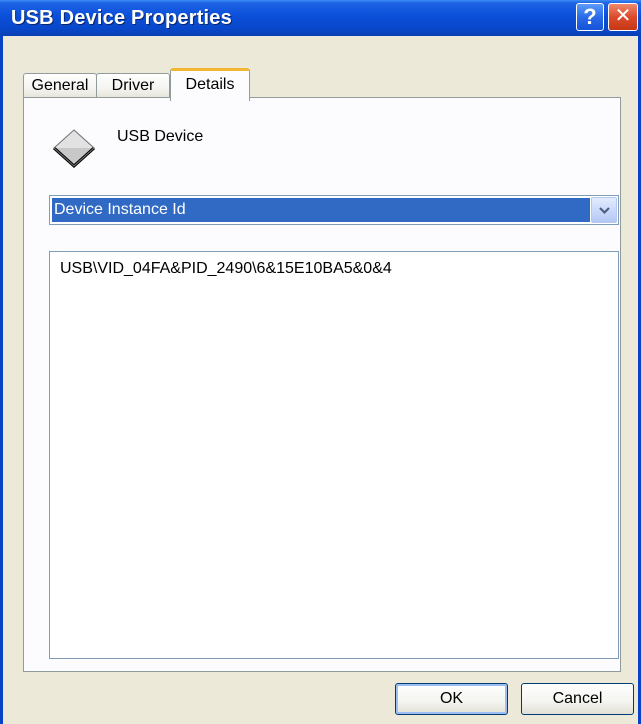 The width and height of the screenshot is (641, 724). I want to click on dropdown-arrow-button, so click(604, 210).